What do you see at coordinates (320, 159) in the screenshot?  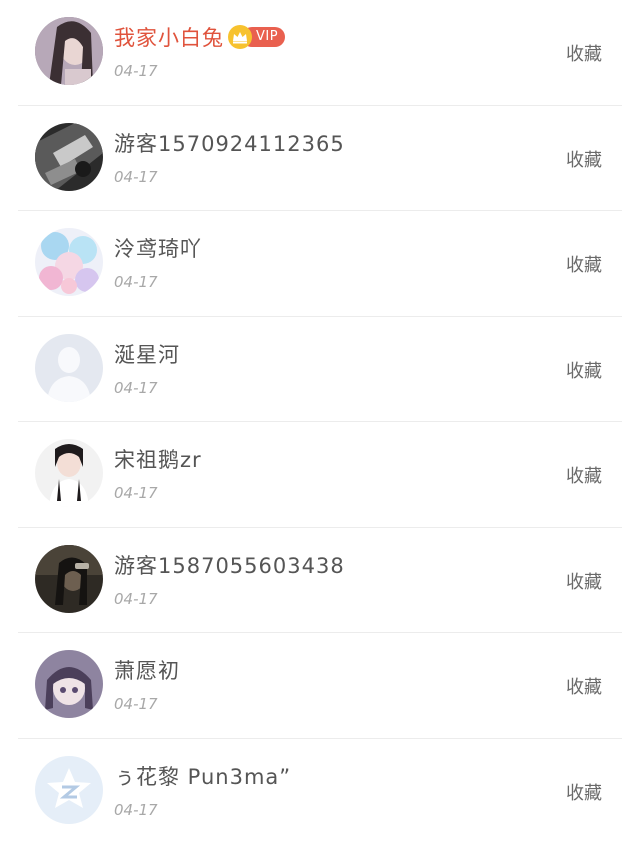 I see `list-item: 游客1570924112365 04-17 收藏` at bounding box center [320, 159].